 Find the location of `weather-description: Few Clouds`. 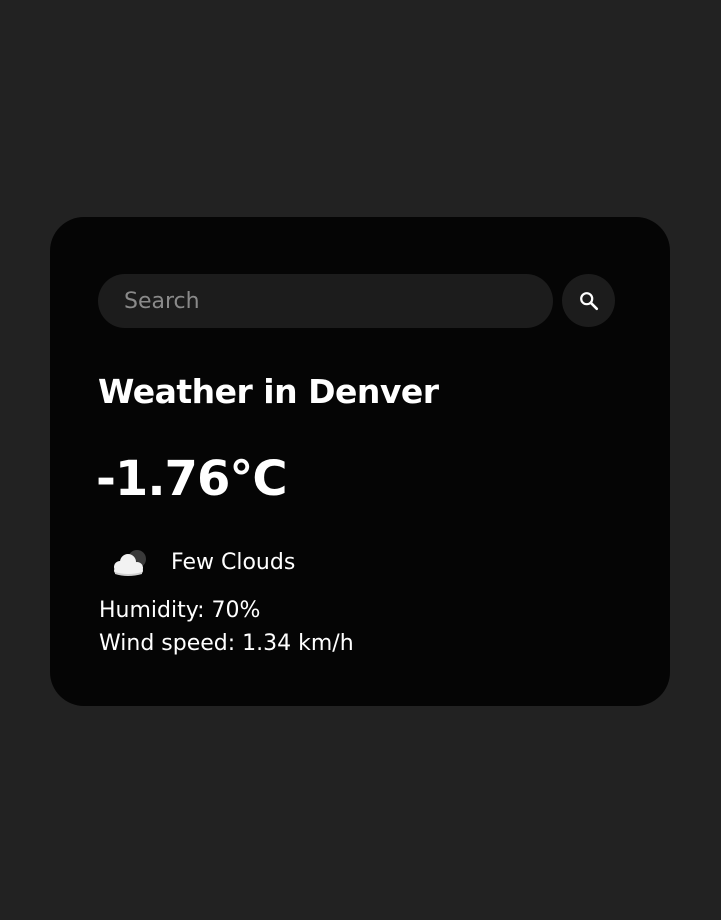

weather-description: Few Clouds is located at coordinates (233, 562).